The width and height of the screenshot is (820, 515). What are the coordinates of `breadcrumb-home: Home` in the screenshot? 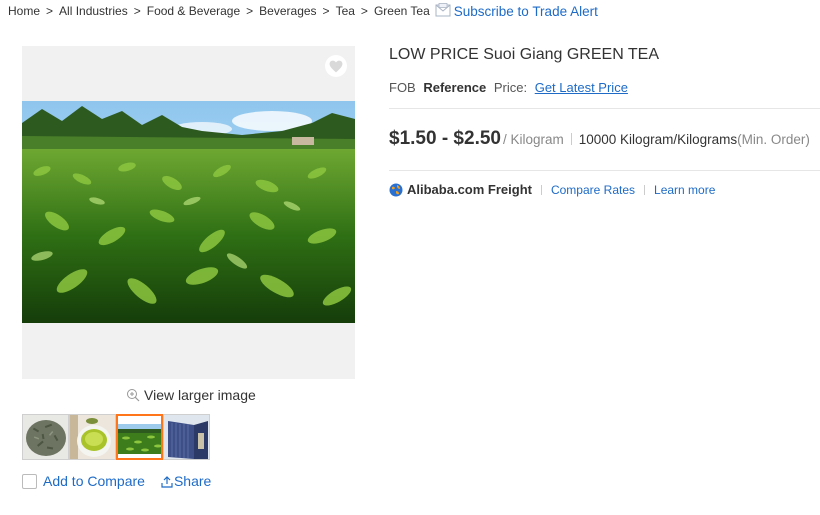 It's located at (24, 11).